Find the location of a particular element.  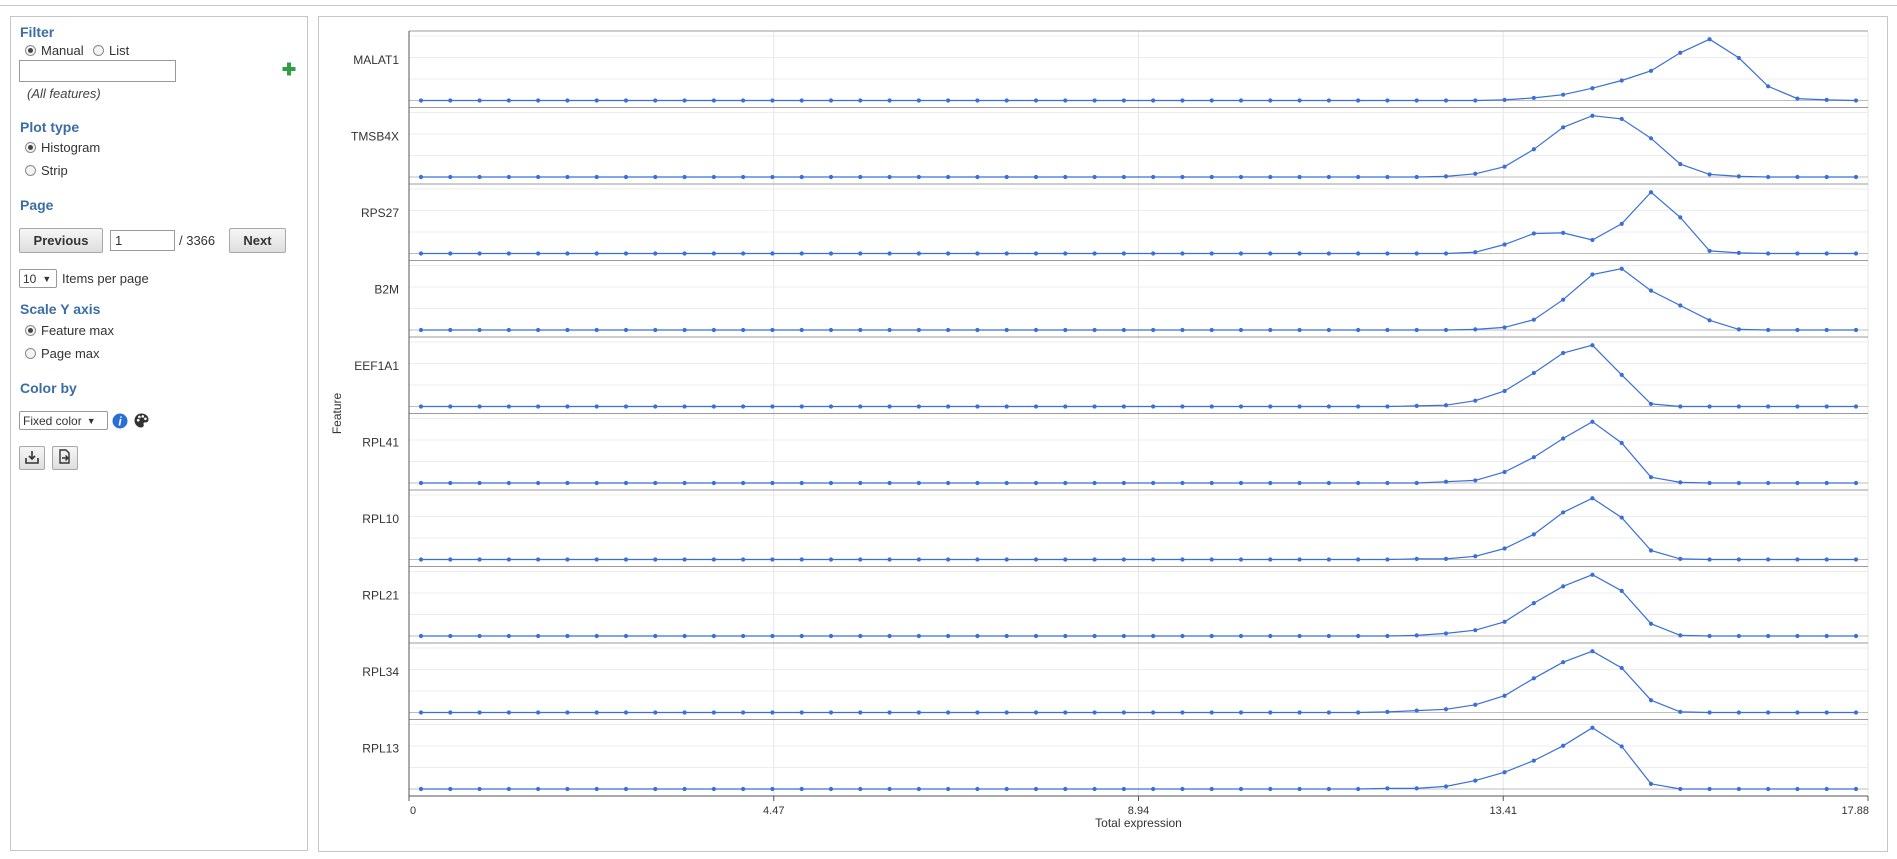

export-data-button is located at coordinates (65, 458).